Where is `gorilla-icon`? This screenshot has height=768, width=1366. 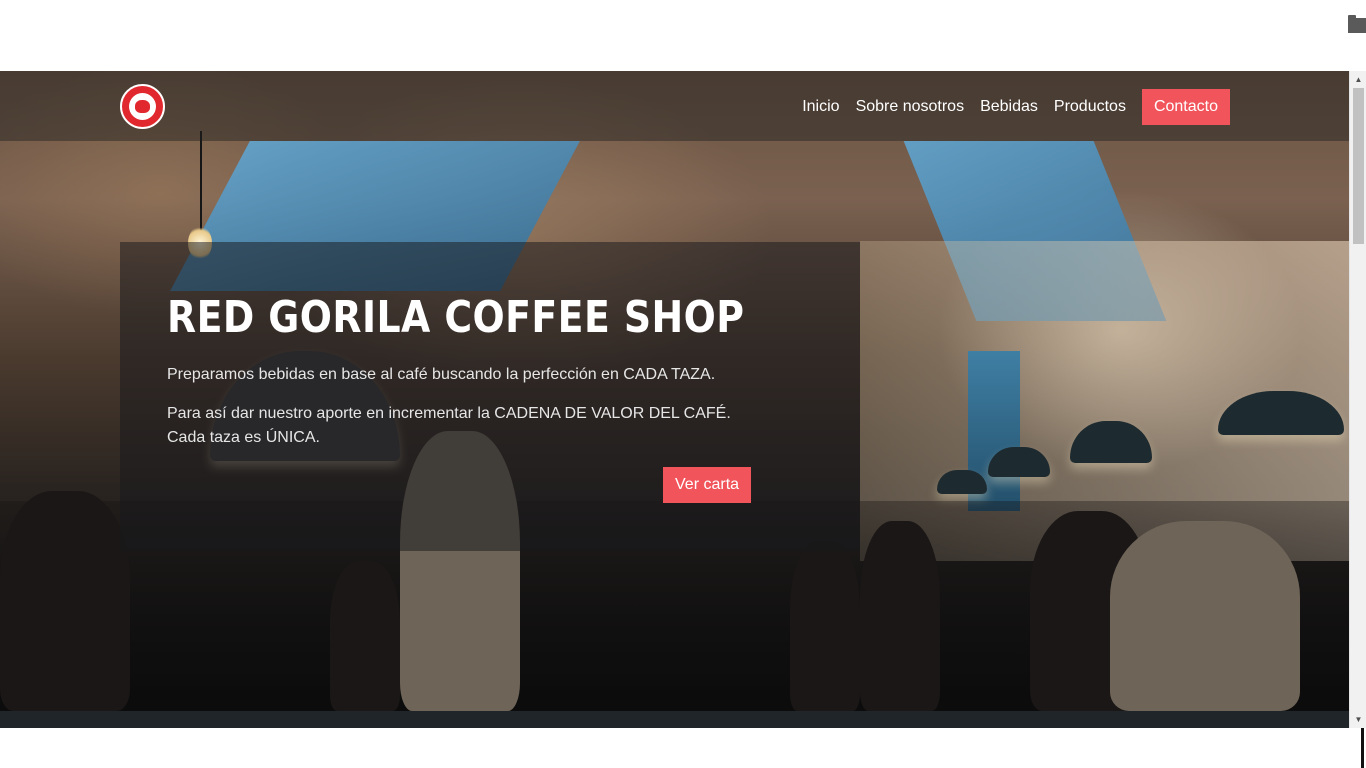
gorilla-icon is located at coordinates (142, 106).